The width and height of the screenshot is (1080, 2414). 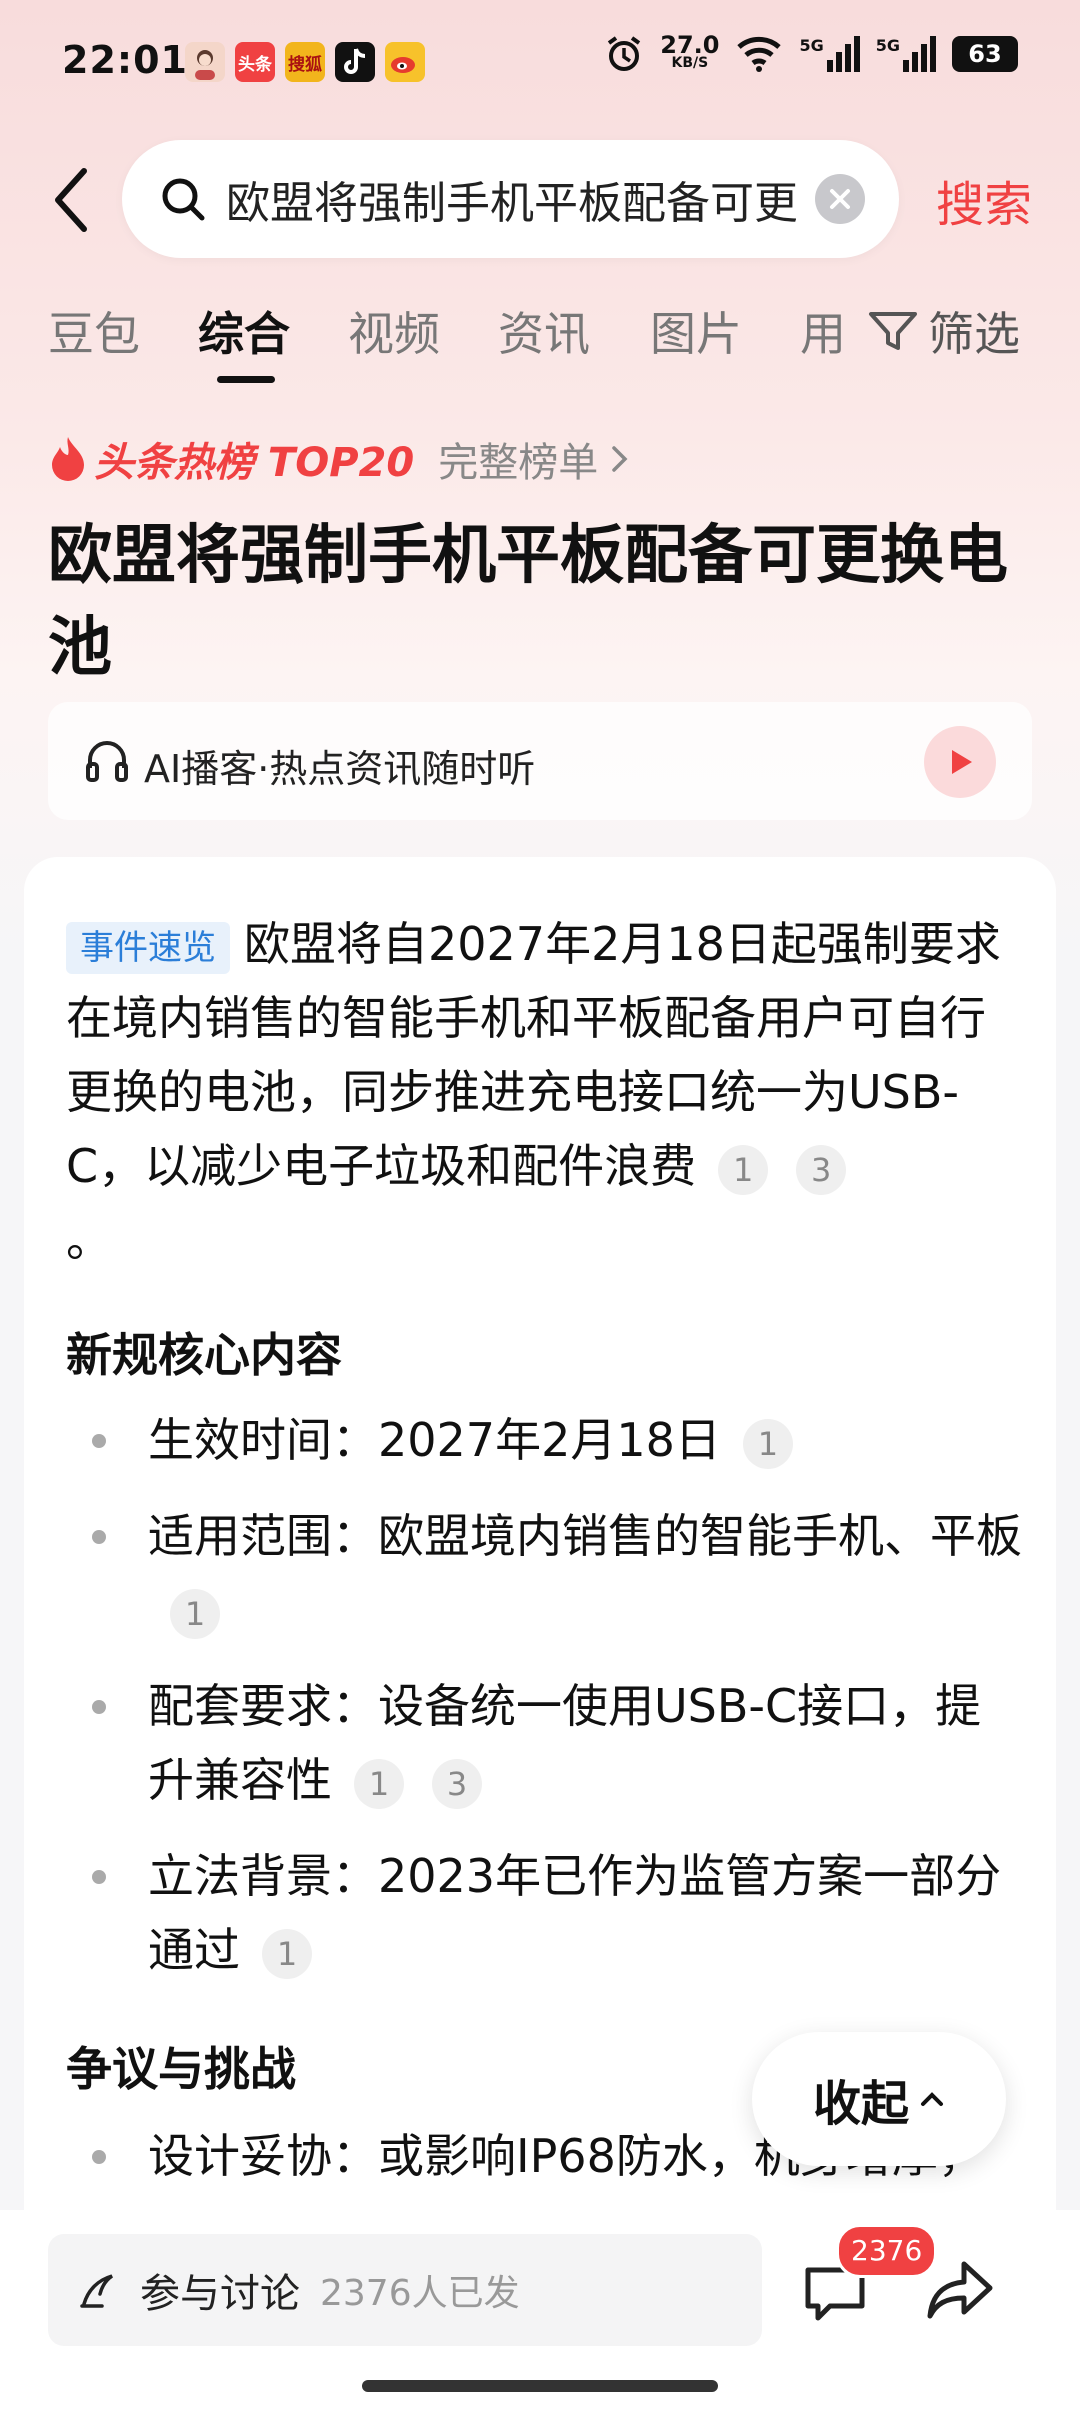 I want to click on search-input: 欧盟将强制手机平板配备可更, so click(x=511, y=199).